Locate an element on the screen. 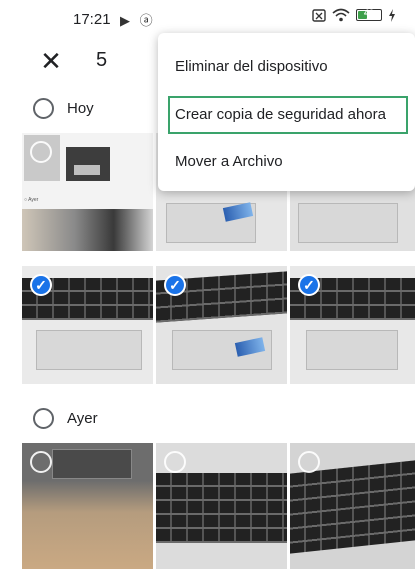 This screenshot has height=569, width=415. battery-icon: 40 is located at coordinates (369, 14).